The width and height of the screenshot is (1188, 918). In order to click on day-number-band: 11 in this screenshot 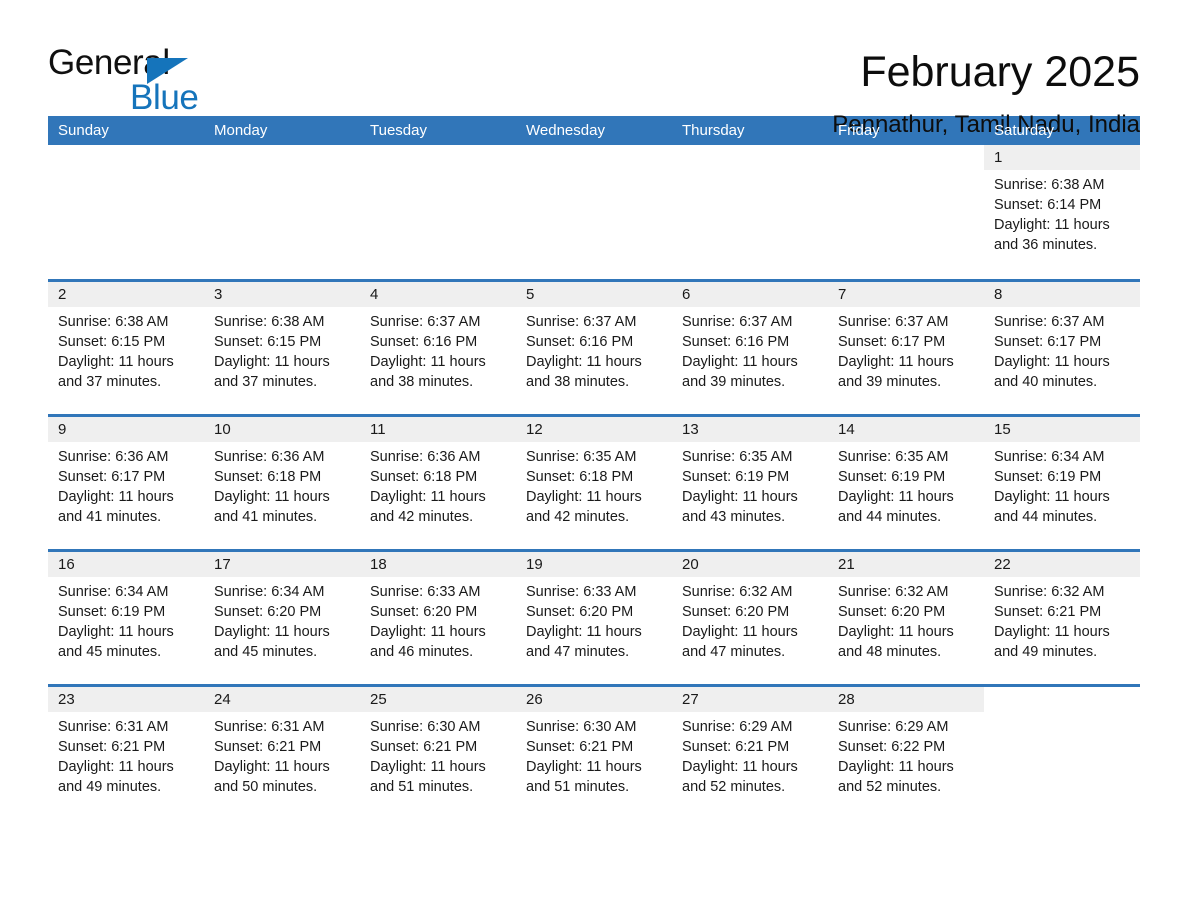, I will do `click(438, 429)`.